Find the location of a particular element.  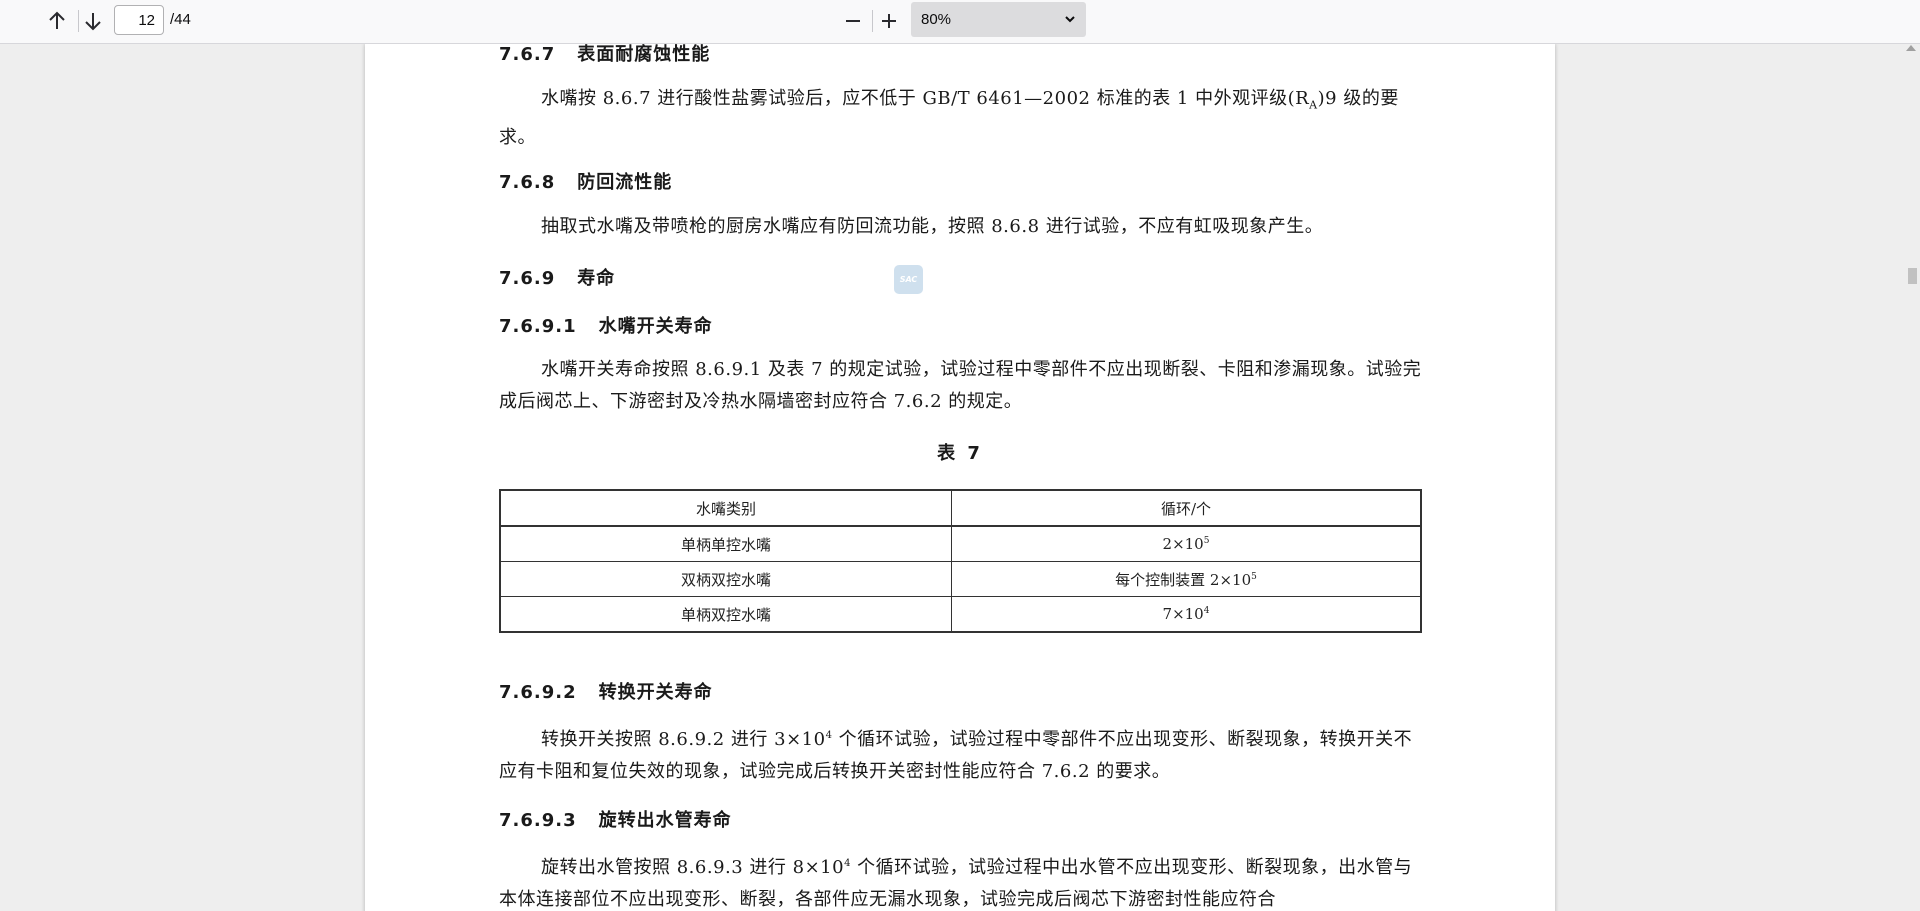

page-number-input is located at coordinates (139, 20).